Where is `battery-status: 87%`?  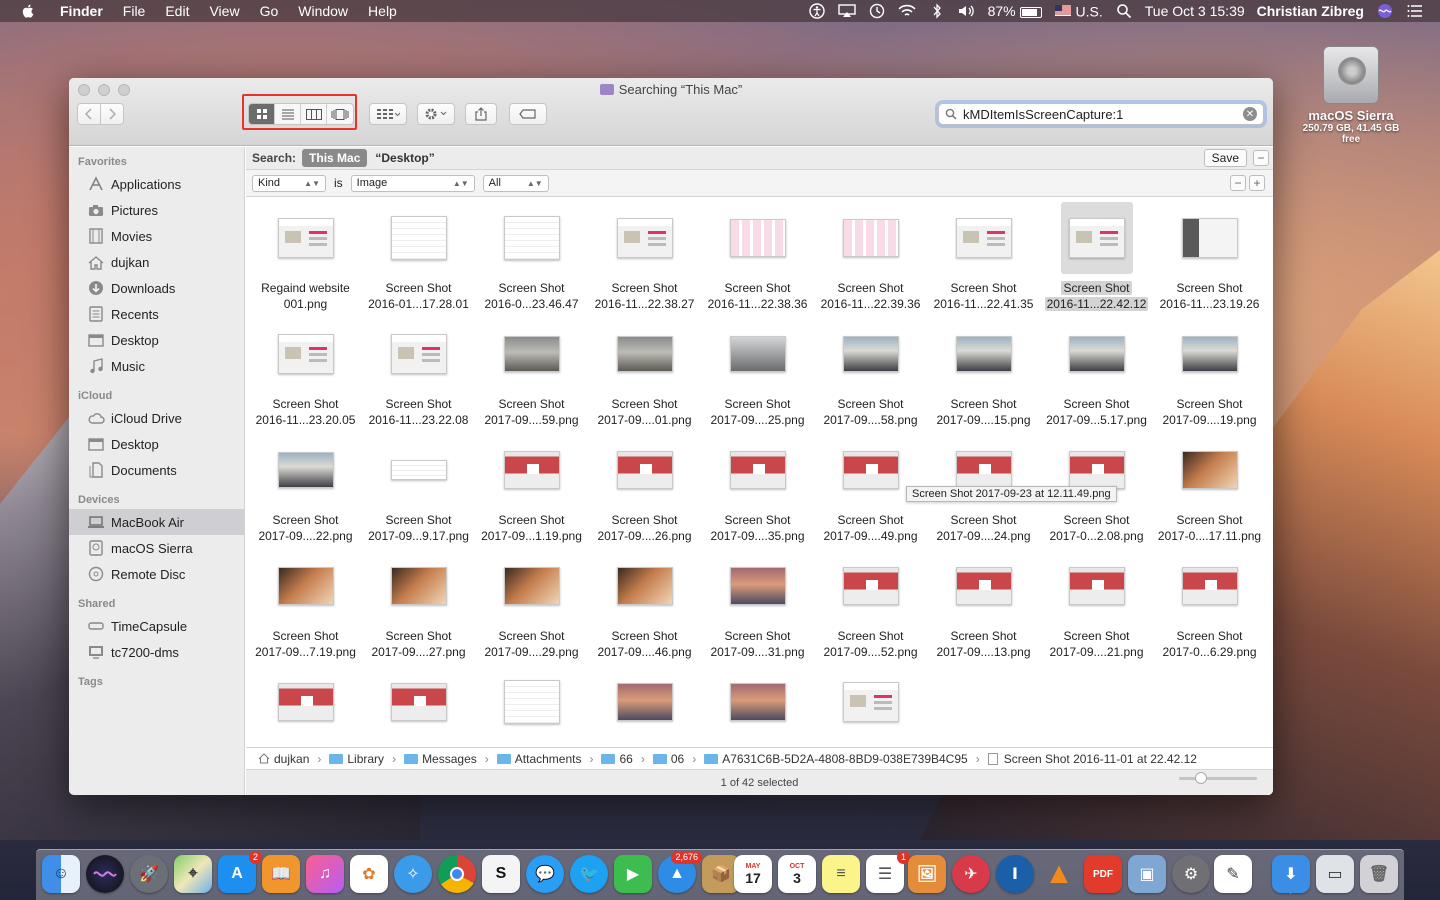
battery-status: 87% is located at coordinates (1015, 11).